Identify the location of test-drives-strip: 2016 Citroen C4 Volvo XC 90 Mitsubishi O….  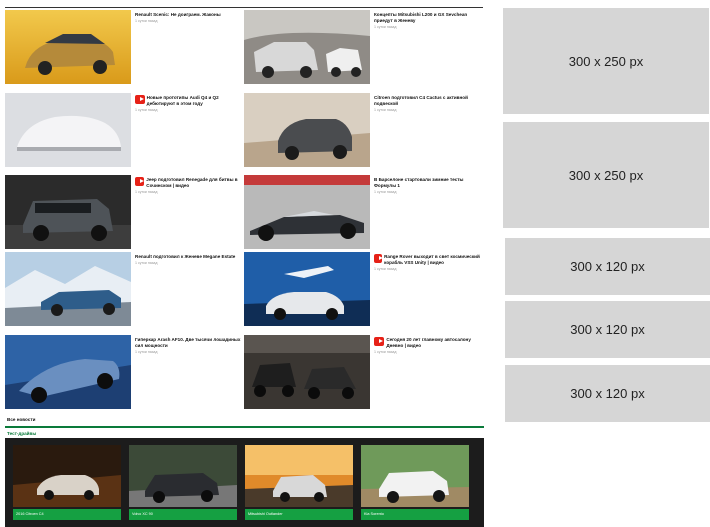
(244, 482).